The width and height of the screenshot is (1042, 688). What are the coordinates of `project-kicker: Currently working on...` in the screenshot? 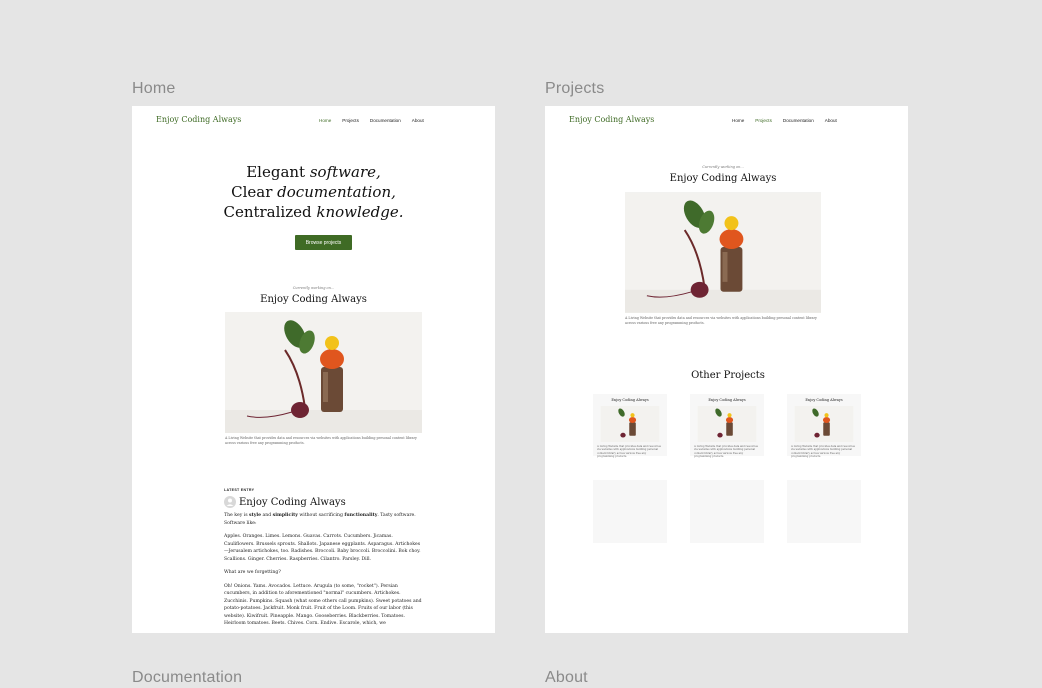 It's located at (723, 167).